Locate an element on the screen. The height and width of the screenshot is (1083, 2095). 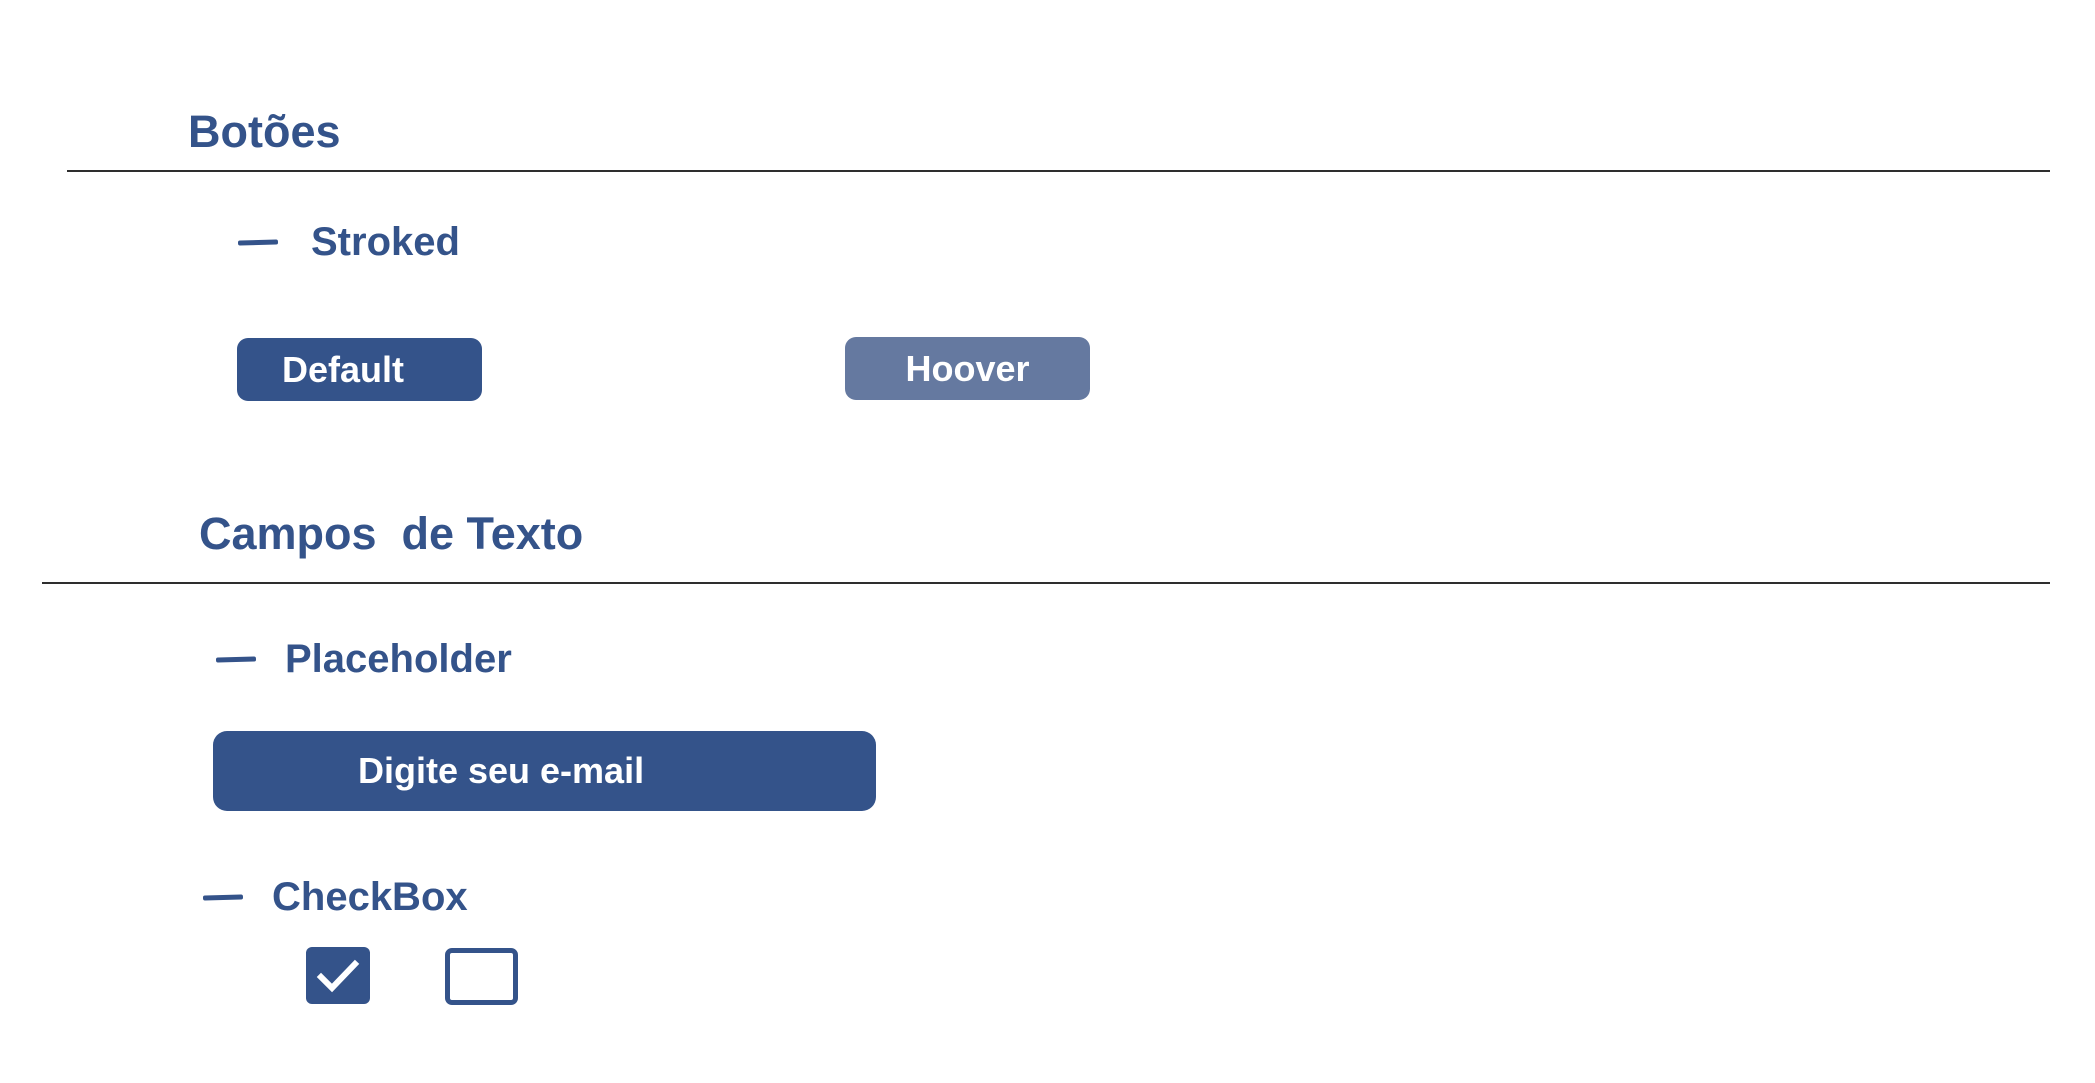
email-field is located at coordinates (544, 771).